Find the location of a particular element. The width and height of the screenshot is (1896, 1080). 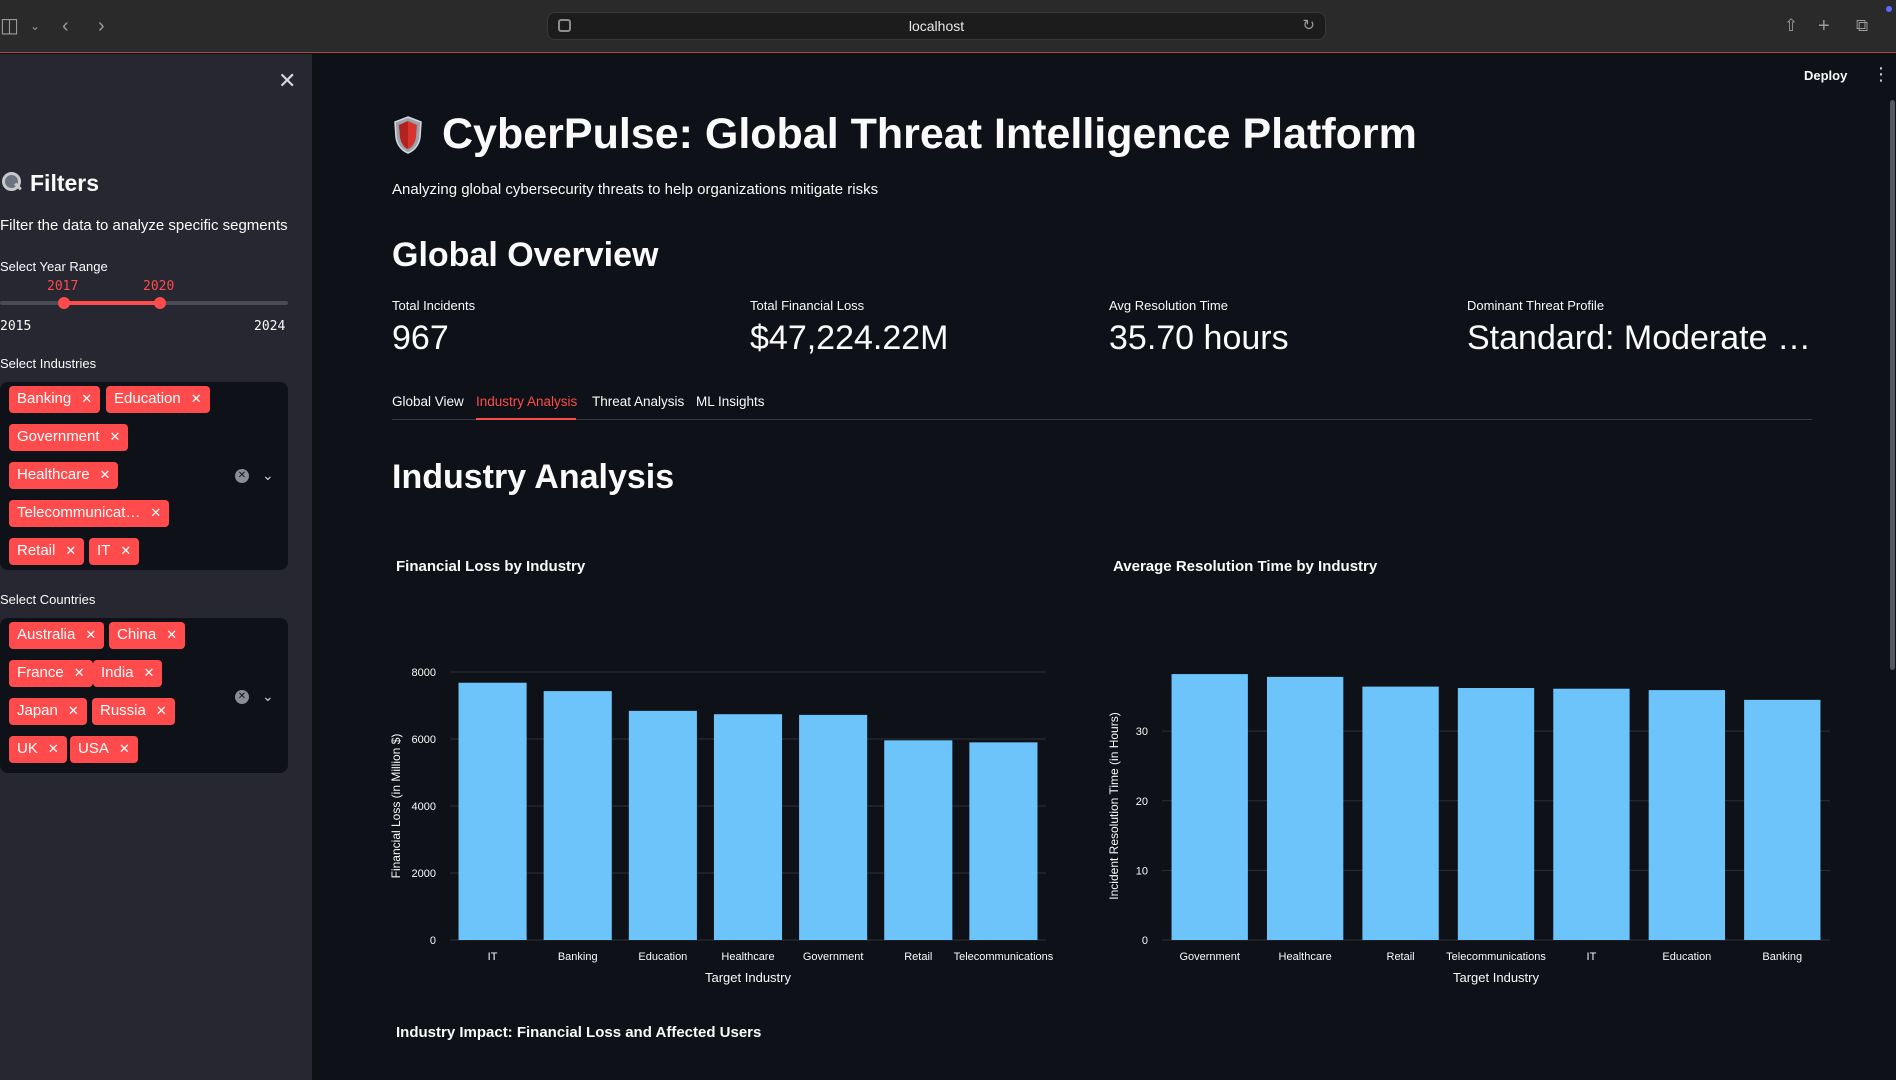

slider-thumb-high is located at coordinates (160, 303).